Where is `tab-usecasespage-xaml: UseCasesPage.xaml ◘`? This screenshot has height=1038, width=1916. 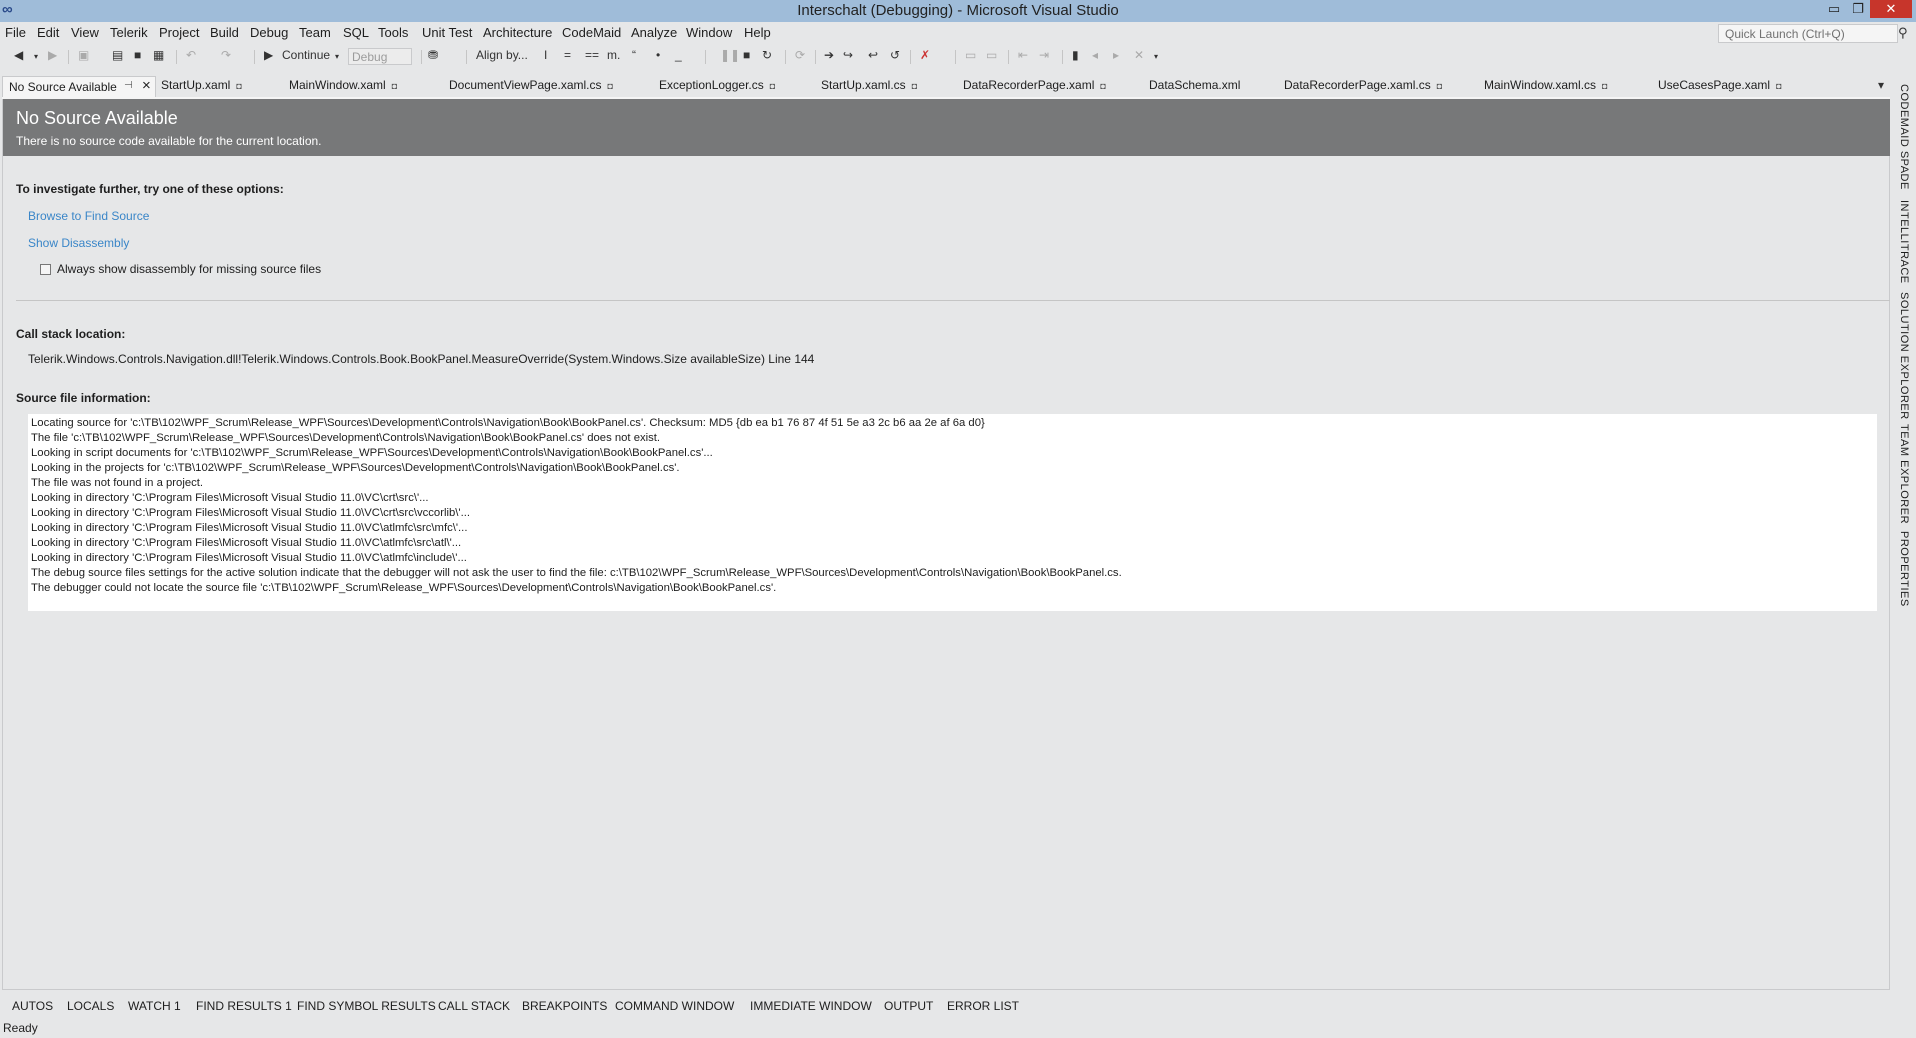
tab-usecasespage-xaml: UseCasesPage.xaml ◘ is located at coordinates (1720, 85).